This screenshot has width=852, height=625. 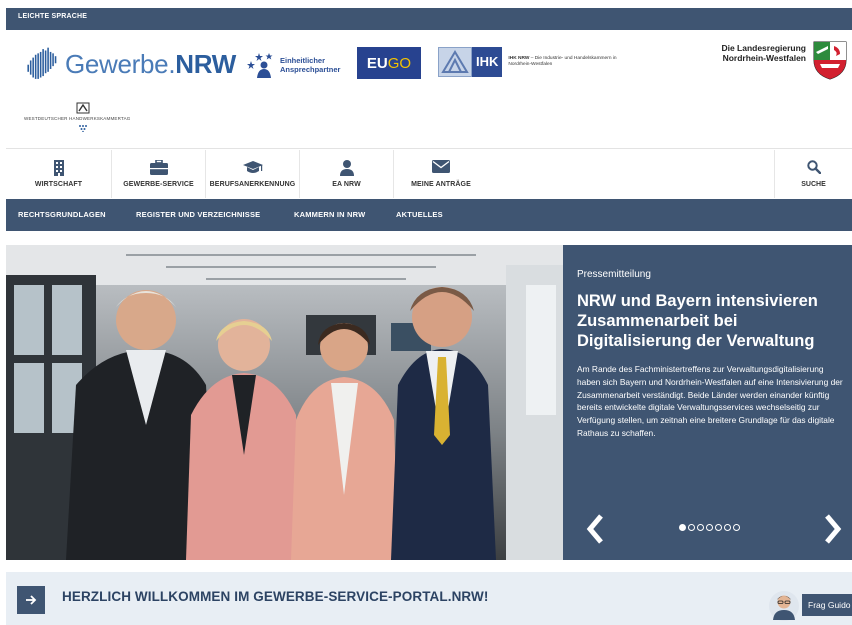 What do you see at coordinates (833, 529) in the screenshot?
I see `carousel-next-chevron-icon` at bounding box center [833, 529].